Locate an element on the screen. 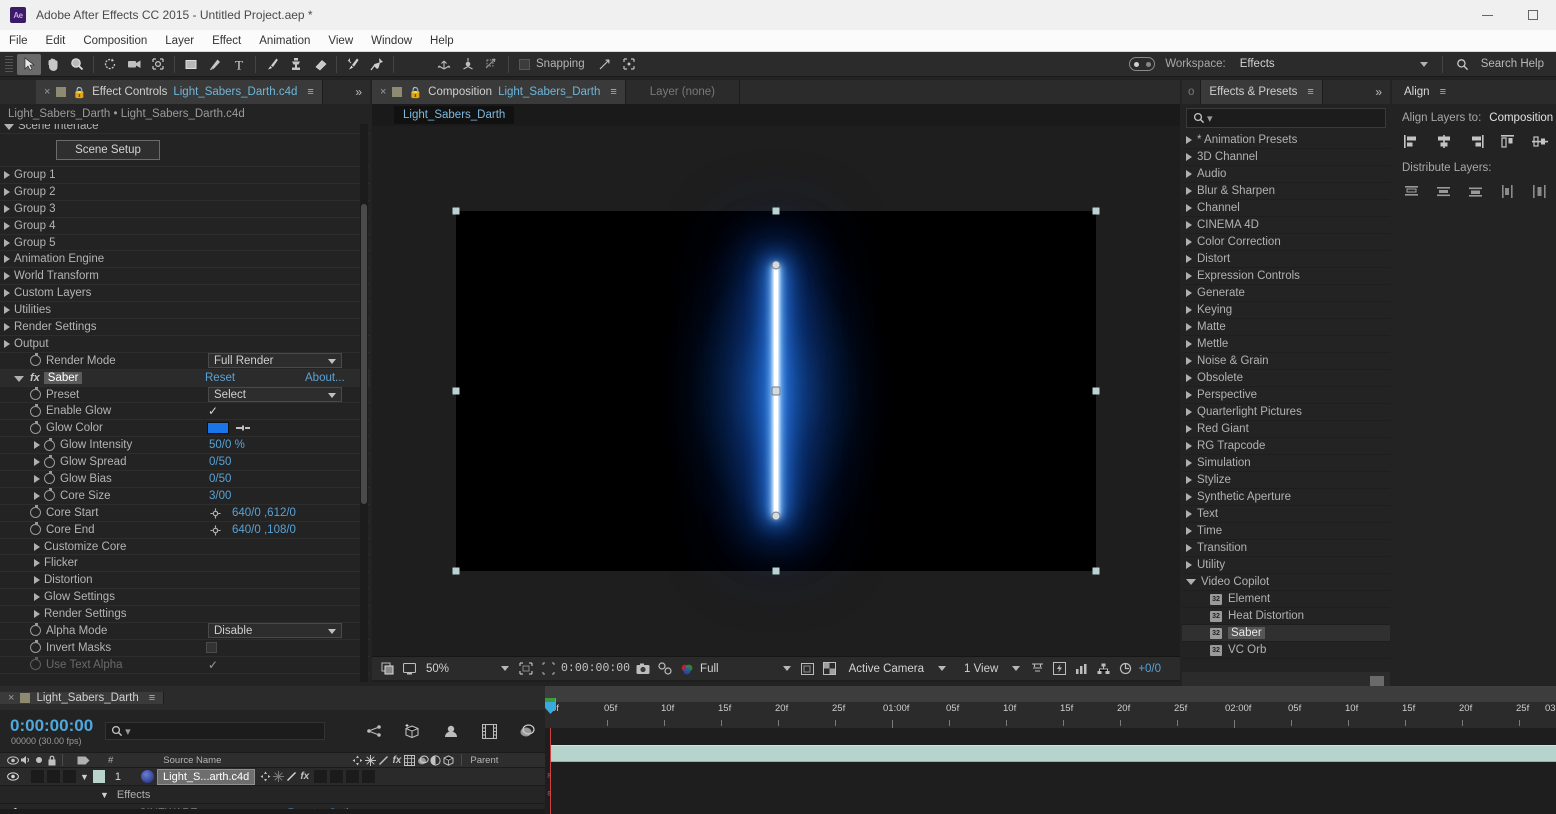 The height and width of the screenshot is (814, 1556). ec-row-preset: Preset Select is located at coordinates (185, 395).